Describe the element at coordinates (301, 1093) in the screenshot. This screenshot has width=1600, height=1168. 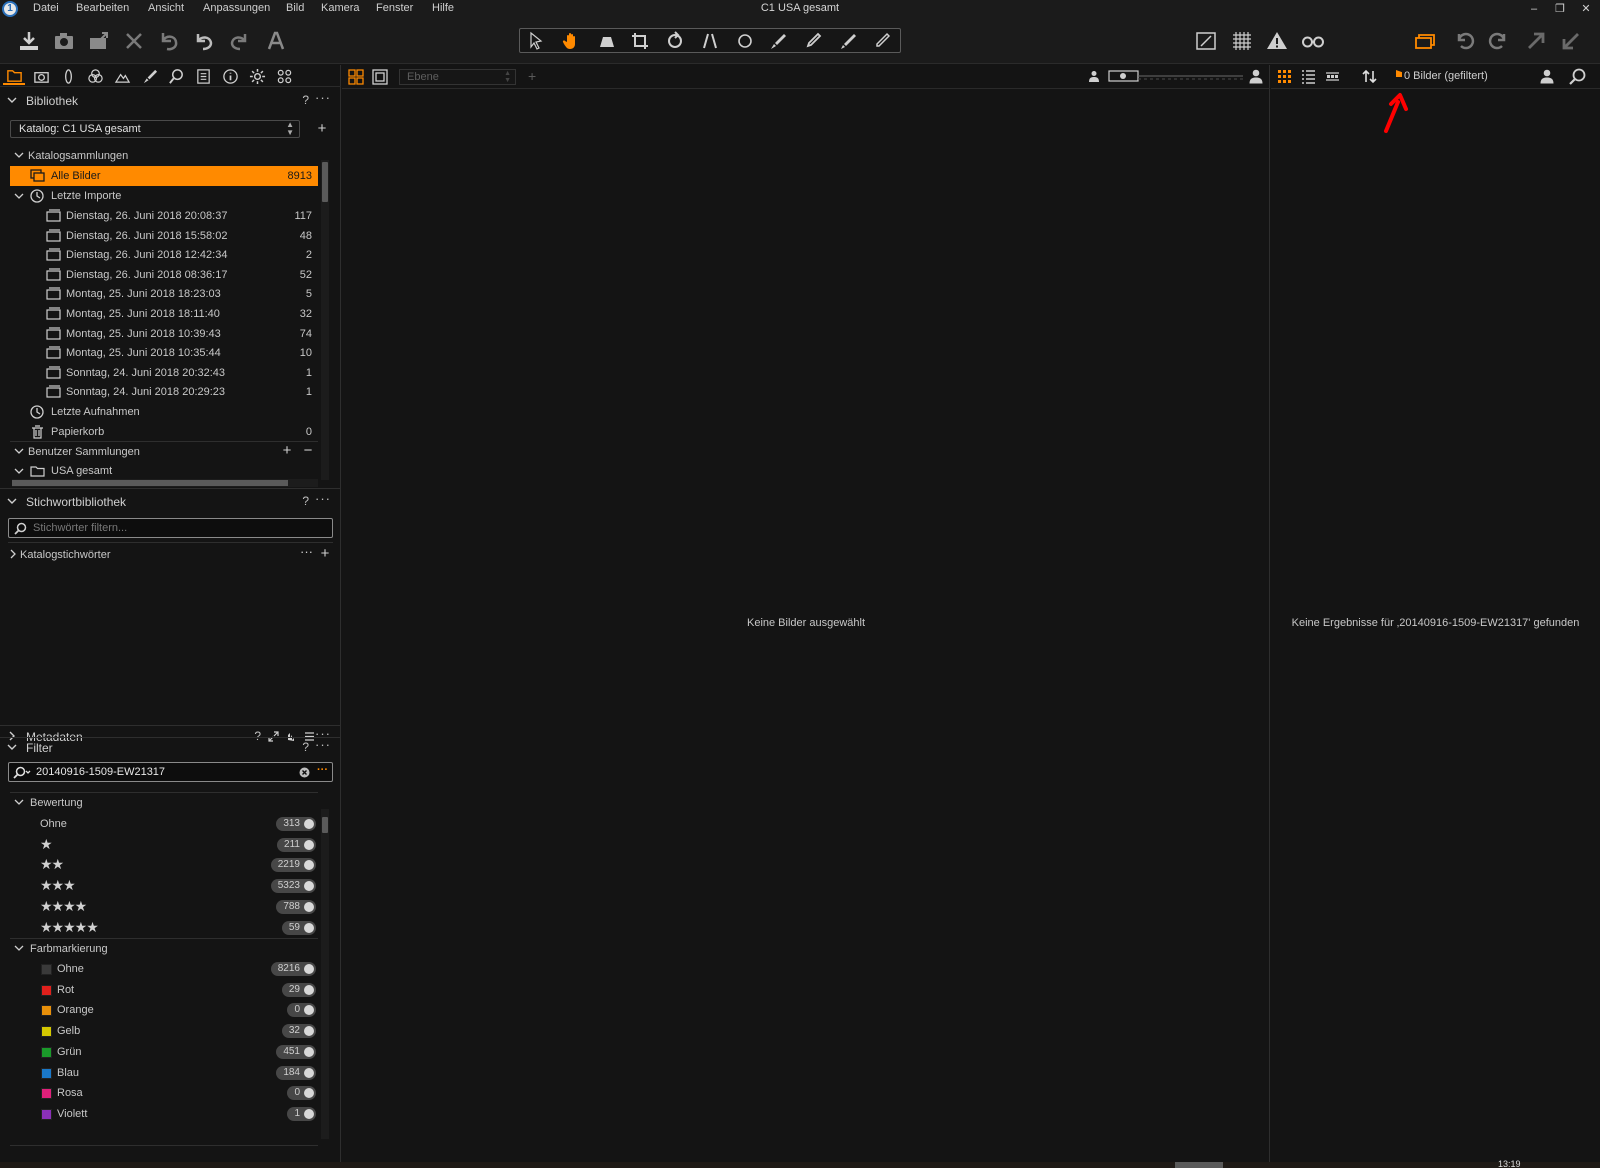
I see `color-tag-count-toggle: 0` at that location.